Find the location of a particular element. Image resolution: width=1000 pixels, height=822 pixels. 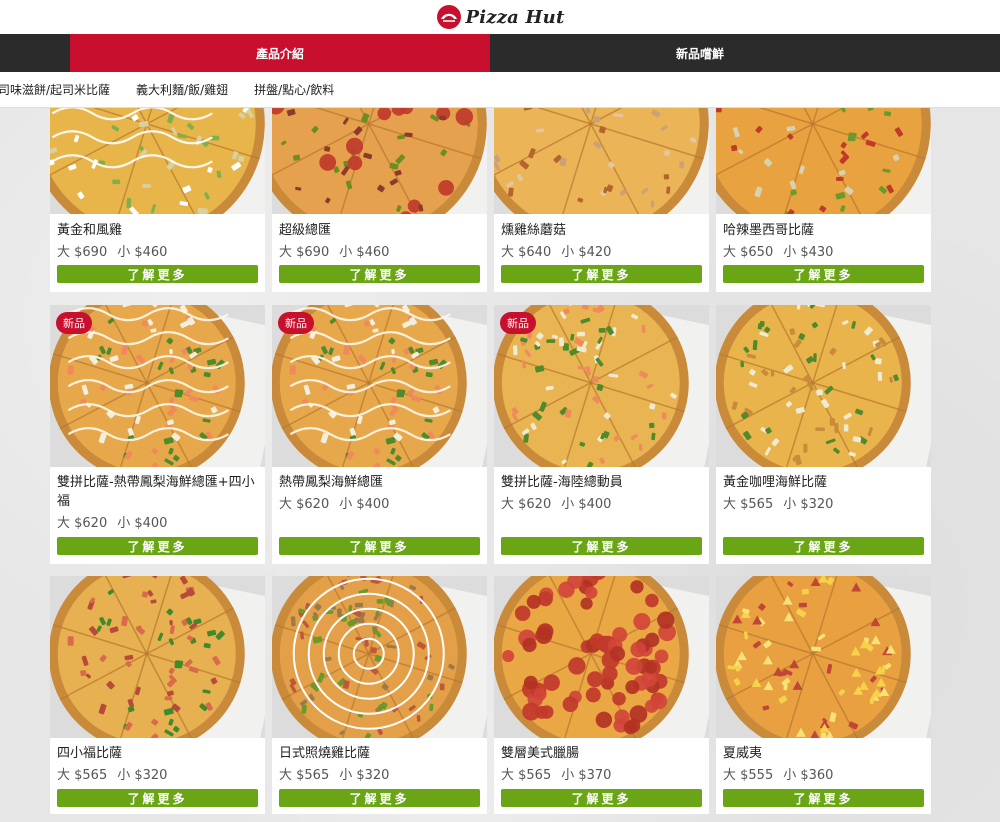

product-name: 哈辣墨西哥比薩 is located at coordinates (769, 230).